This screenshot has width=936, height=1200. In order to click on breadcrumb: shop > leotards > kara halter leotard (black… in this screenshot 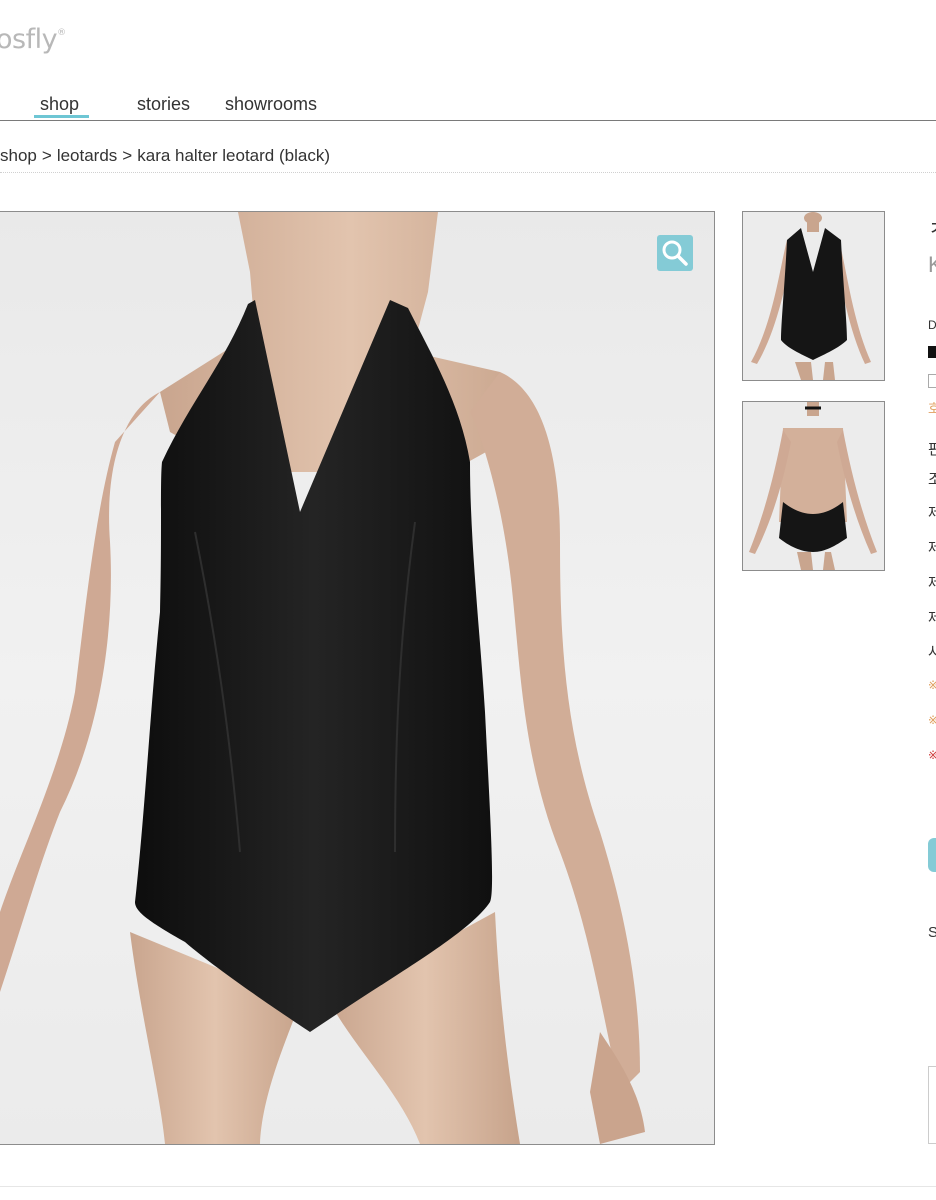, I will do `click(165, 156)`.